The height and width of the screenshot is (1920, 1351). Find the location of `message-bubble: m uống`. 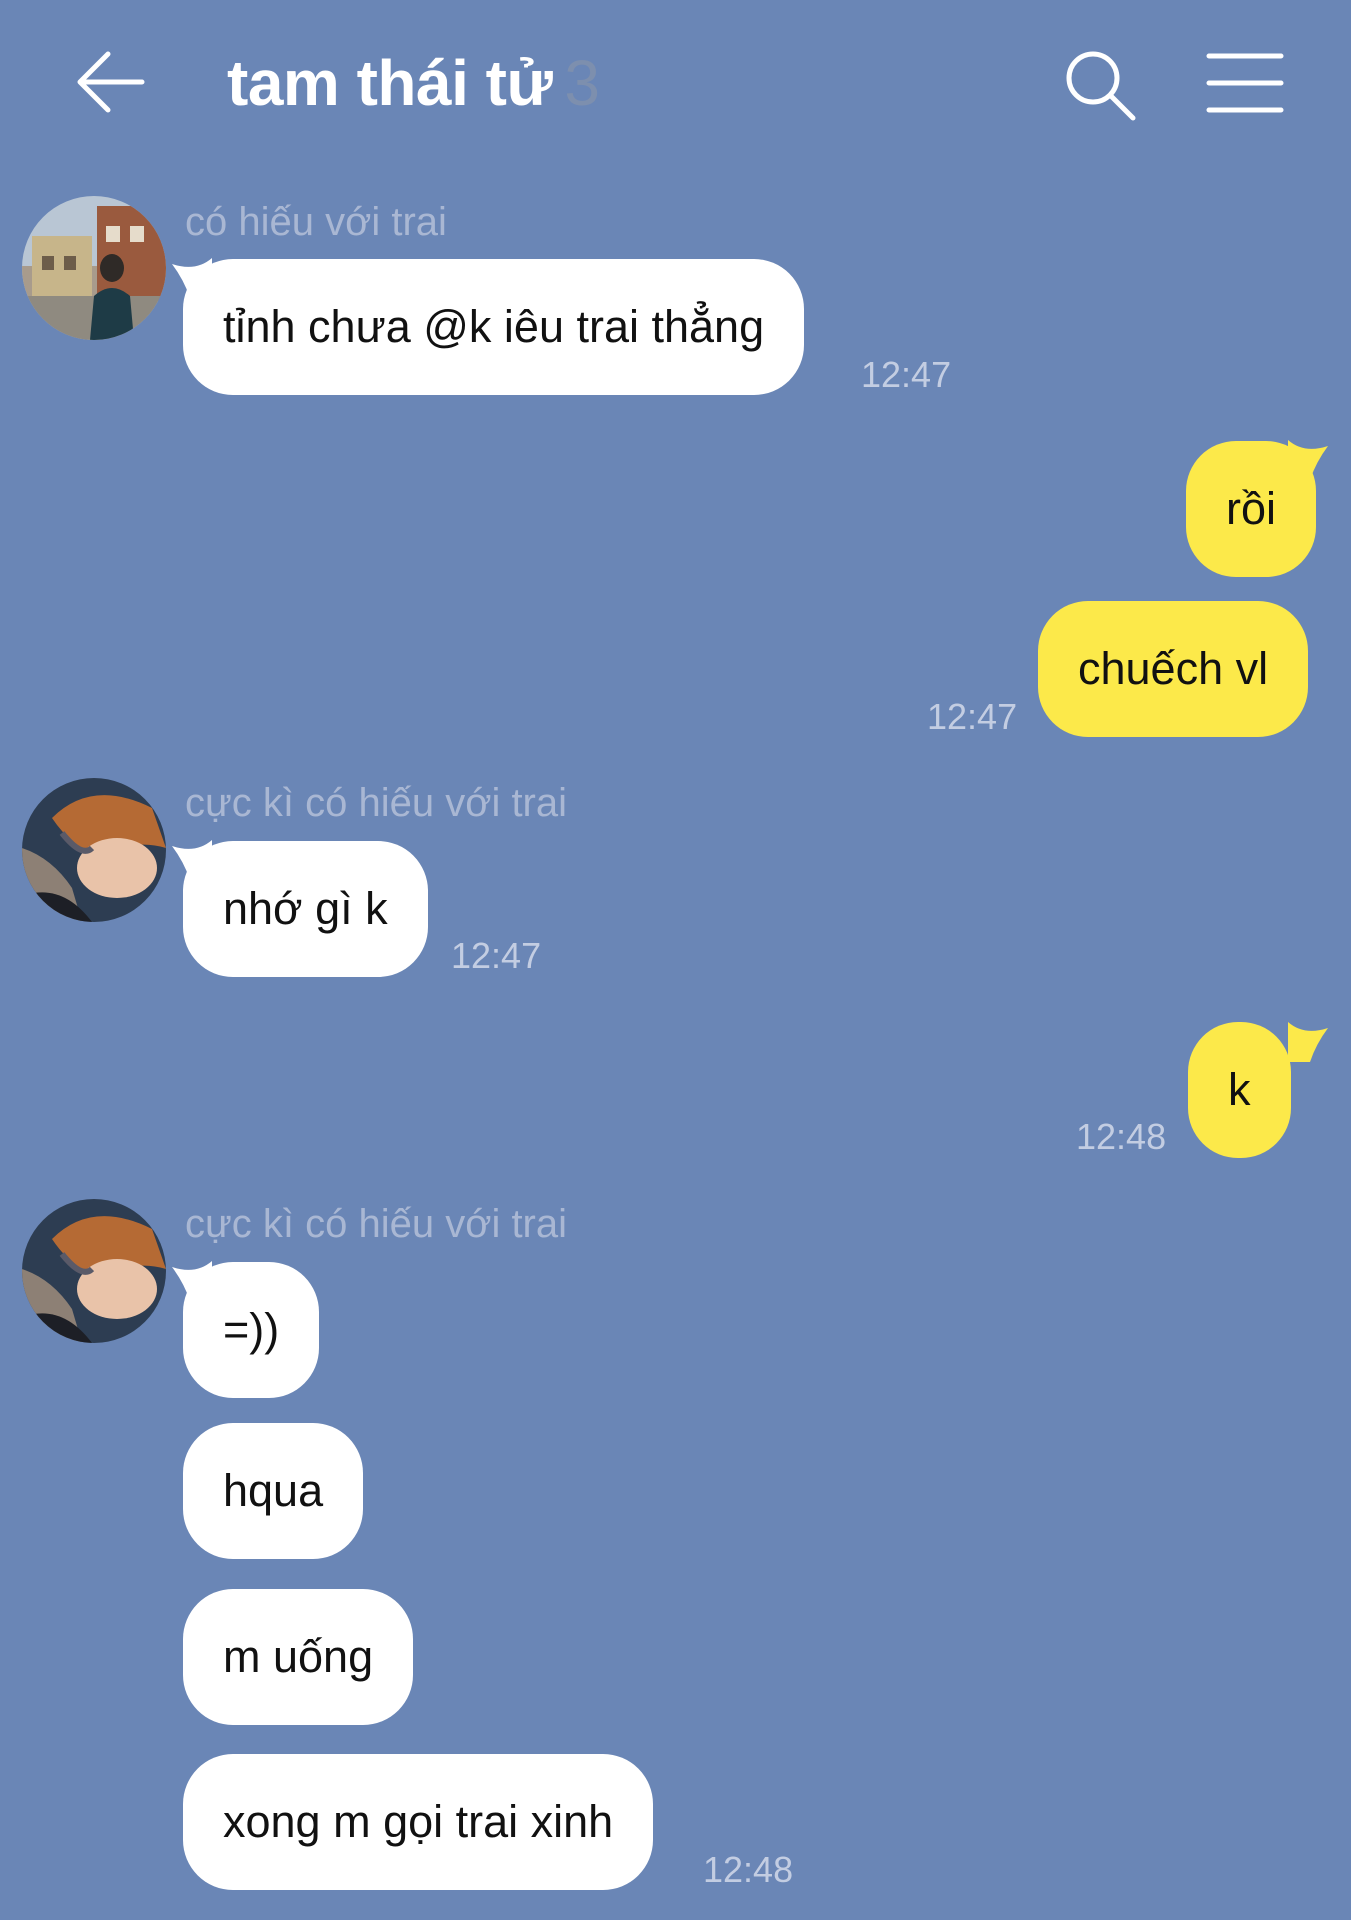

message-bubble: m uống is located at coordinates (298, 1657).